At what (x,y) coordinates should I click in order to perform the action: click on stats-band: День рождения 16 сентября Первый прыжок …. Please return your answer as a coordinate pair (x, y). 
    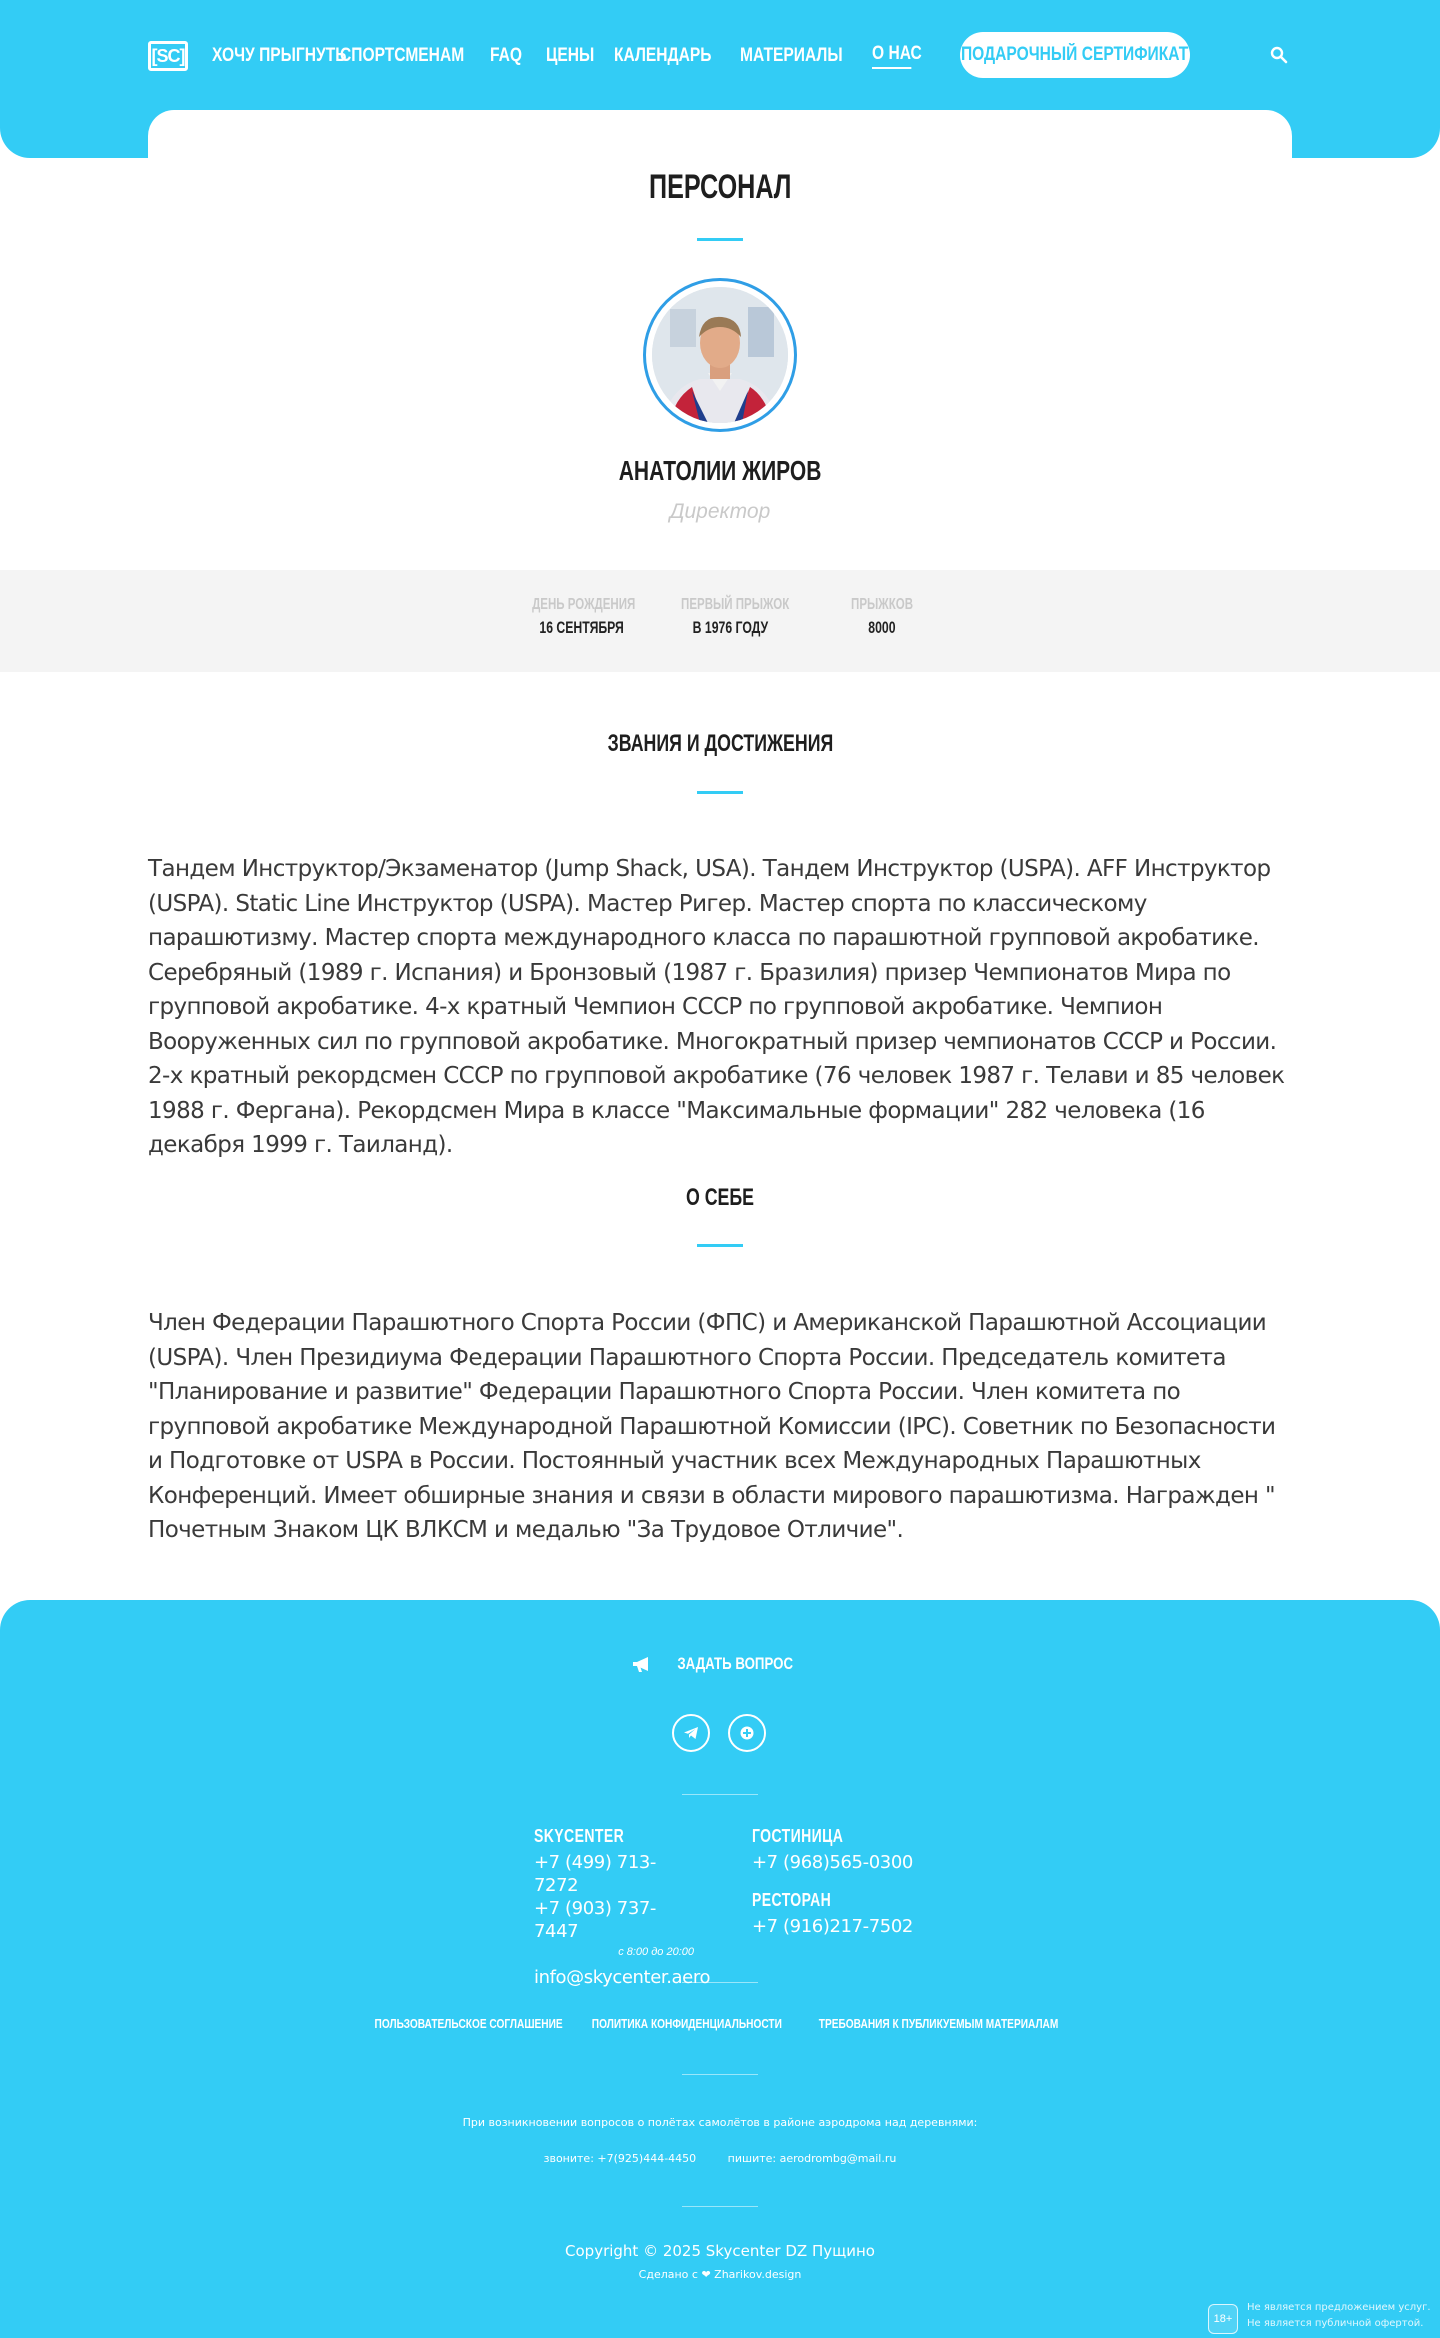
    Looking at the image, I should click on (720, 621).